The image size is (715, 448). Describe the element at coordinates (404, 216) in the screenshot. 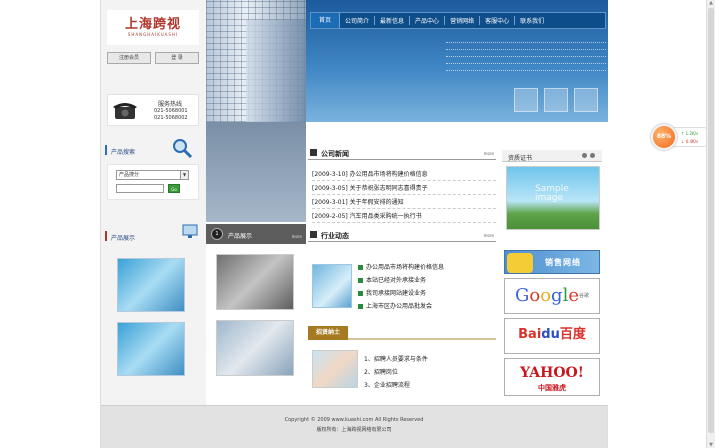

I see `news-item: [2009-2-05] 汽车用品类采购统一执行书` at that location.